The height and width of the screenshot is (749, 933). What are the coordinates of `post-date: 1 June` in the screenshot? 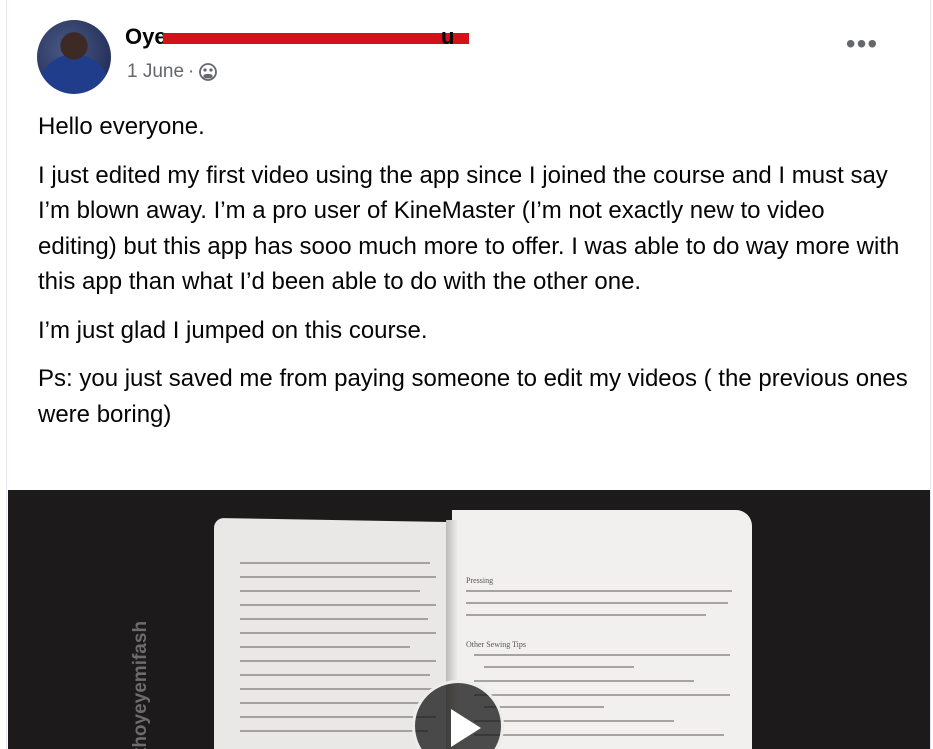 It's located at (155, 72).